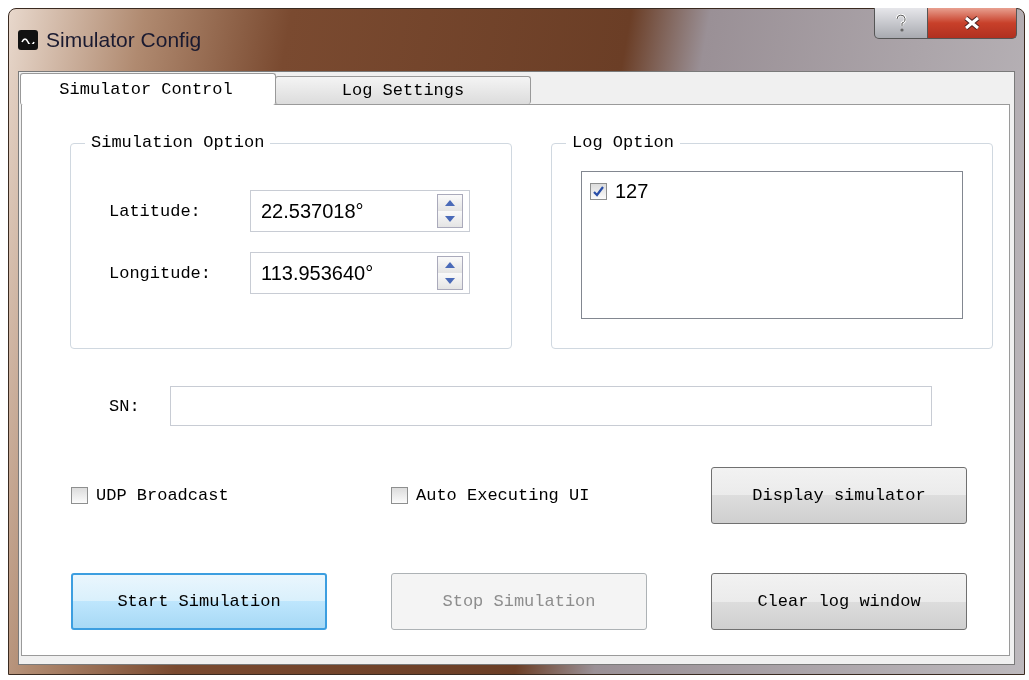 The height and width of the screenshot is (680, 1029). I want to click on check-icon, so click(598, 191).